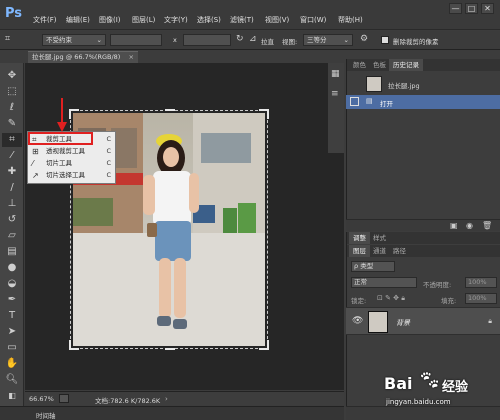 The height and width of the screenshot is (420, 500). I want to click on close-tab-icon: ×, so click(131, 57).